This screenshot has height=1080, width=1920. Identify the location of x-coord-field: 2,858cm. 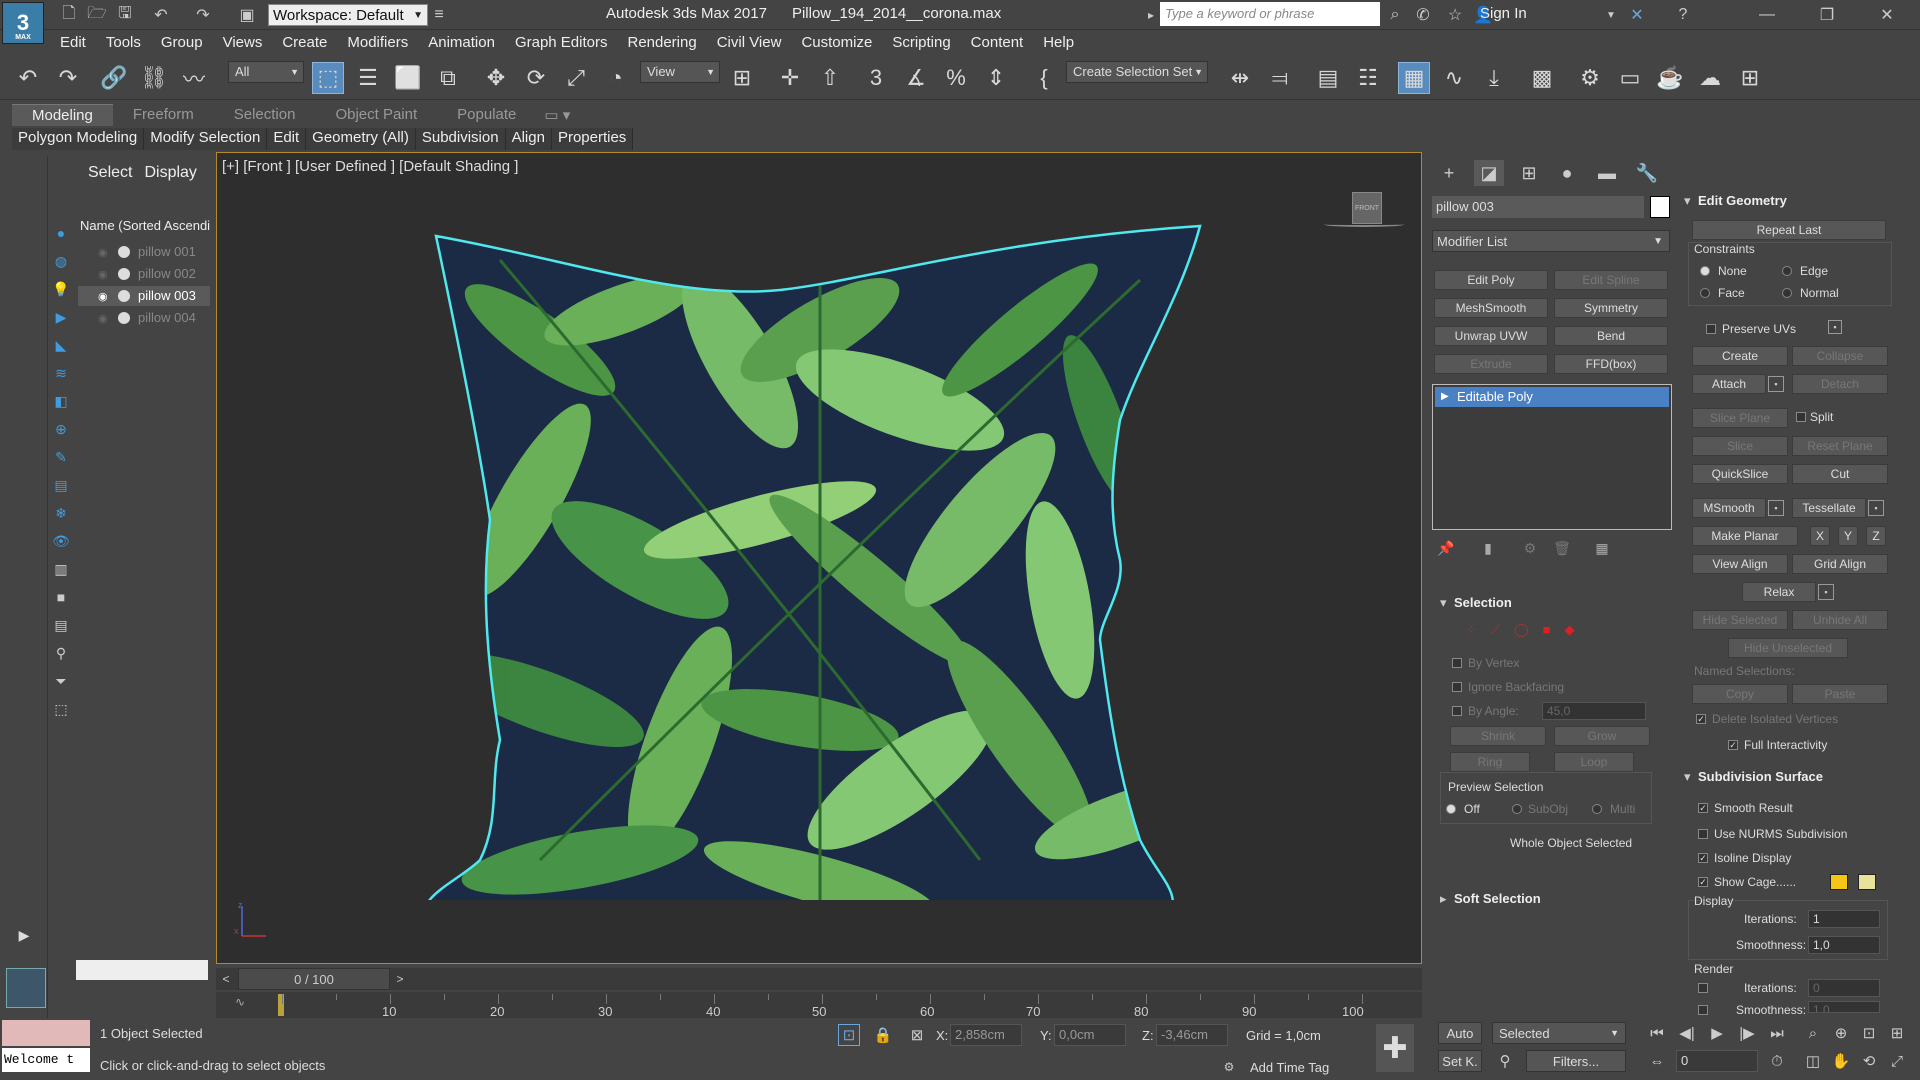
(986, 1035).